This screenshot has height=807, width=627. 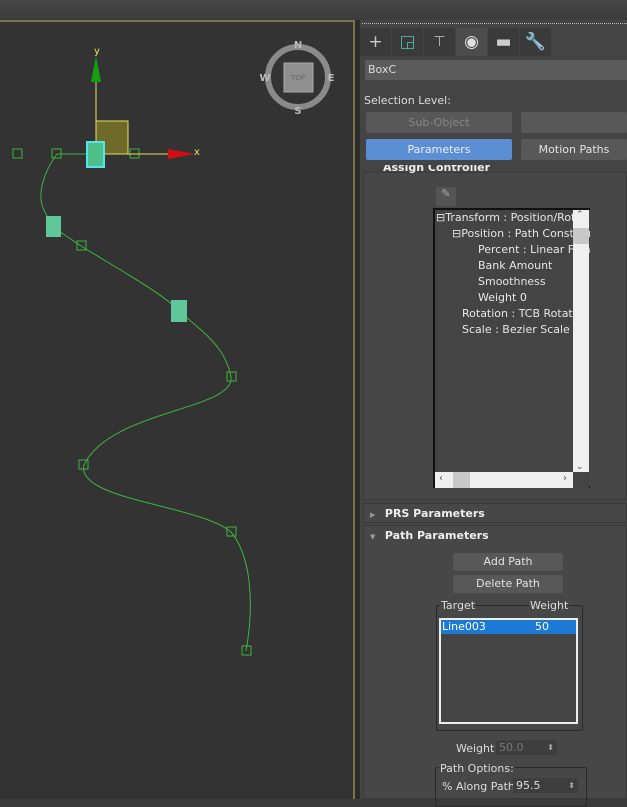 What do you see at coordinates (495, 534) in the screenshot?
I see `path-parameters-header: ▼ Path Parameters` at bounding box center [495, 534].